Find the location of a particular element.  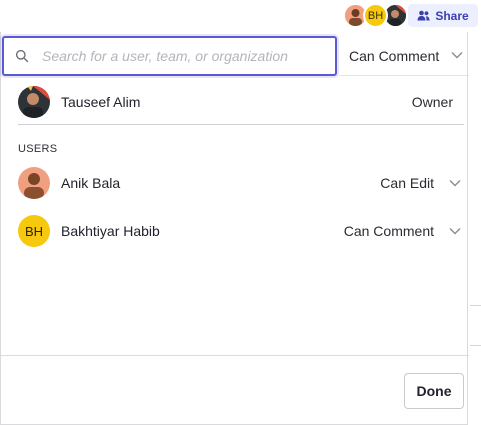

role-select-value: Can Edit is located at coordinates (407, 183).